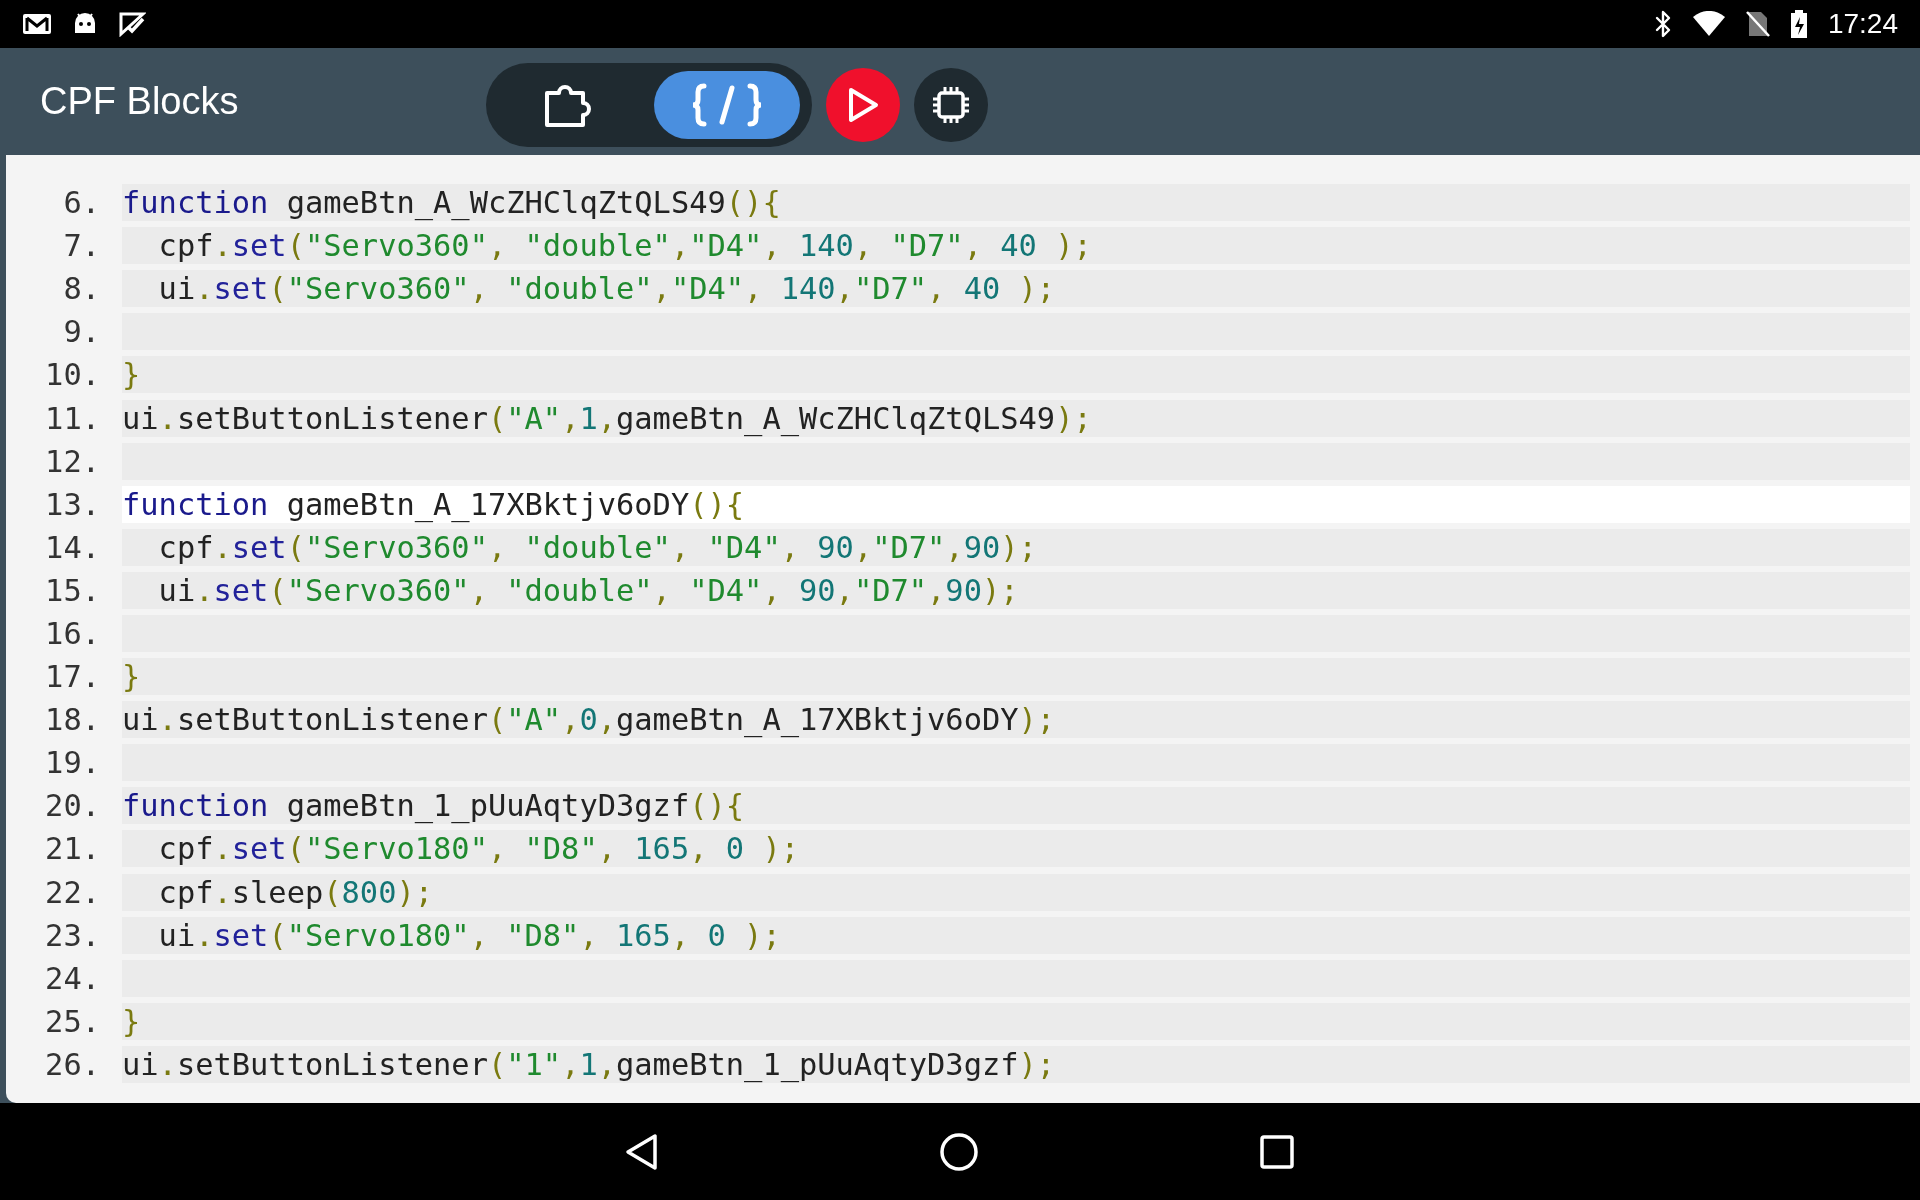 The height and width of the screenshot is (1200, 1920). What do you see at coordinates (72, 892) in the screenshot?
I see `line-number: 22.` at bounding box center [72, 892].